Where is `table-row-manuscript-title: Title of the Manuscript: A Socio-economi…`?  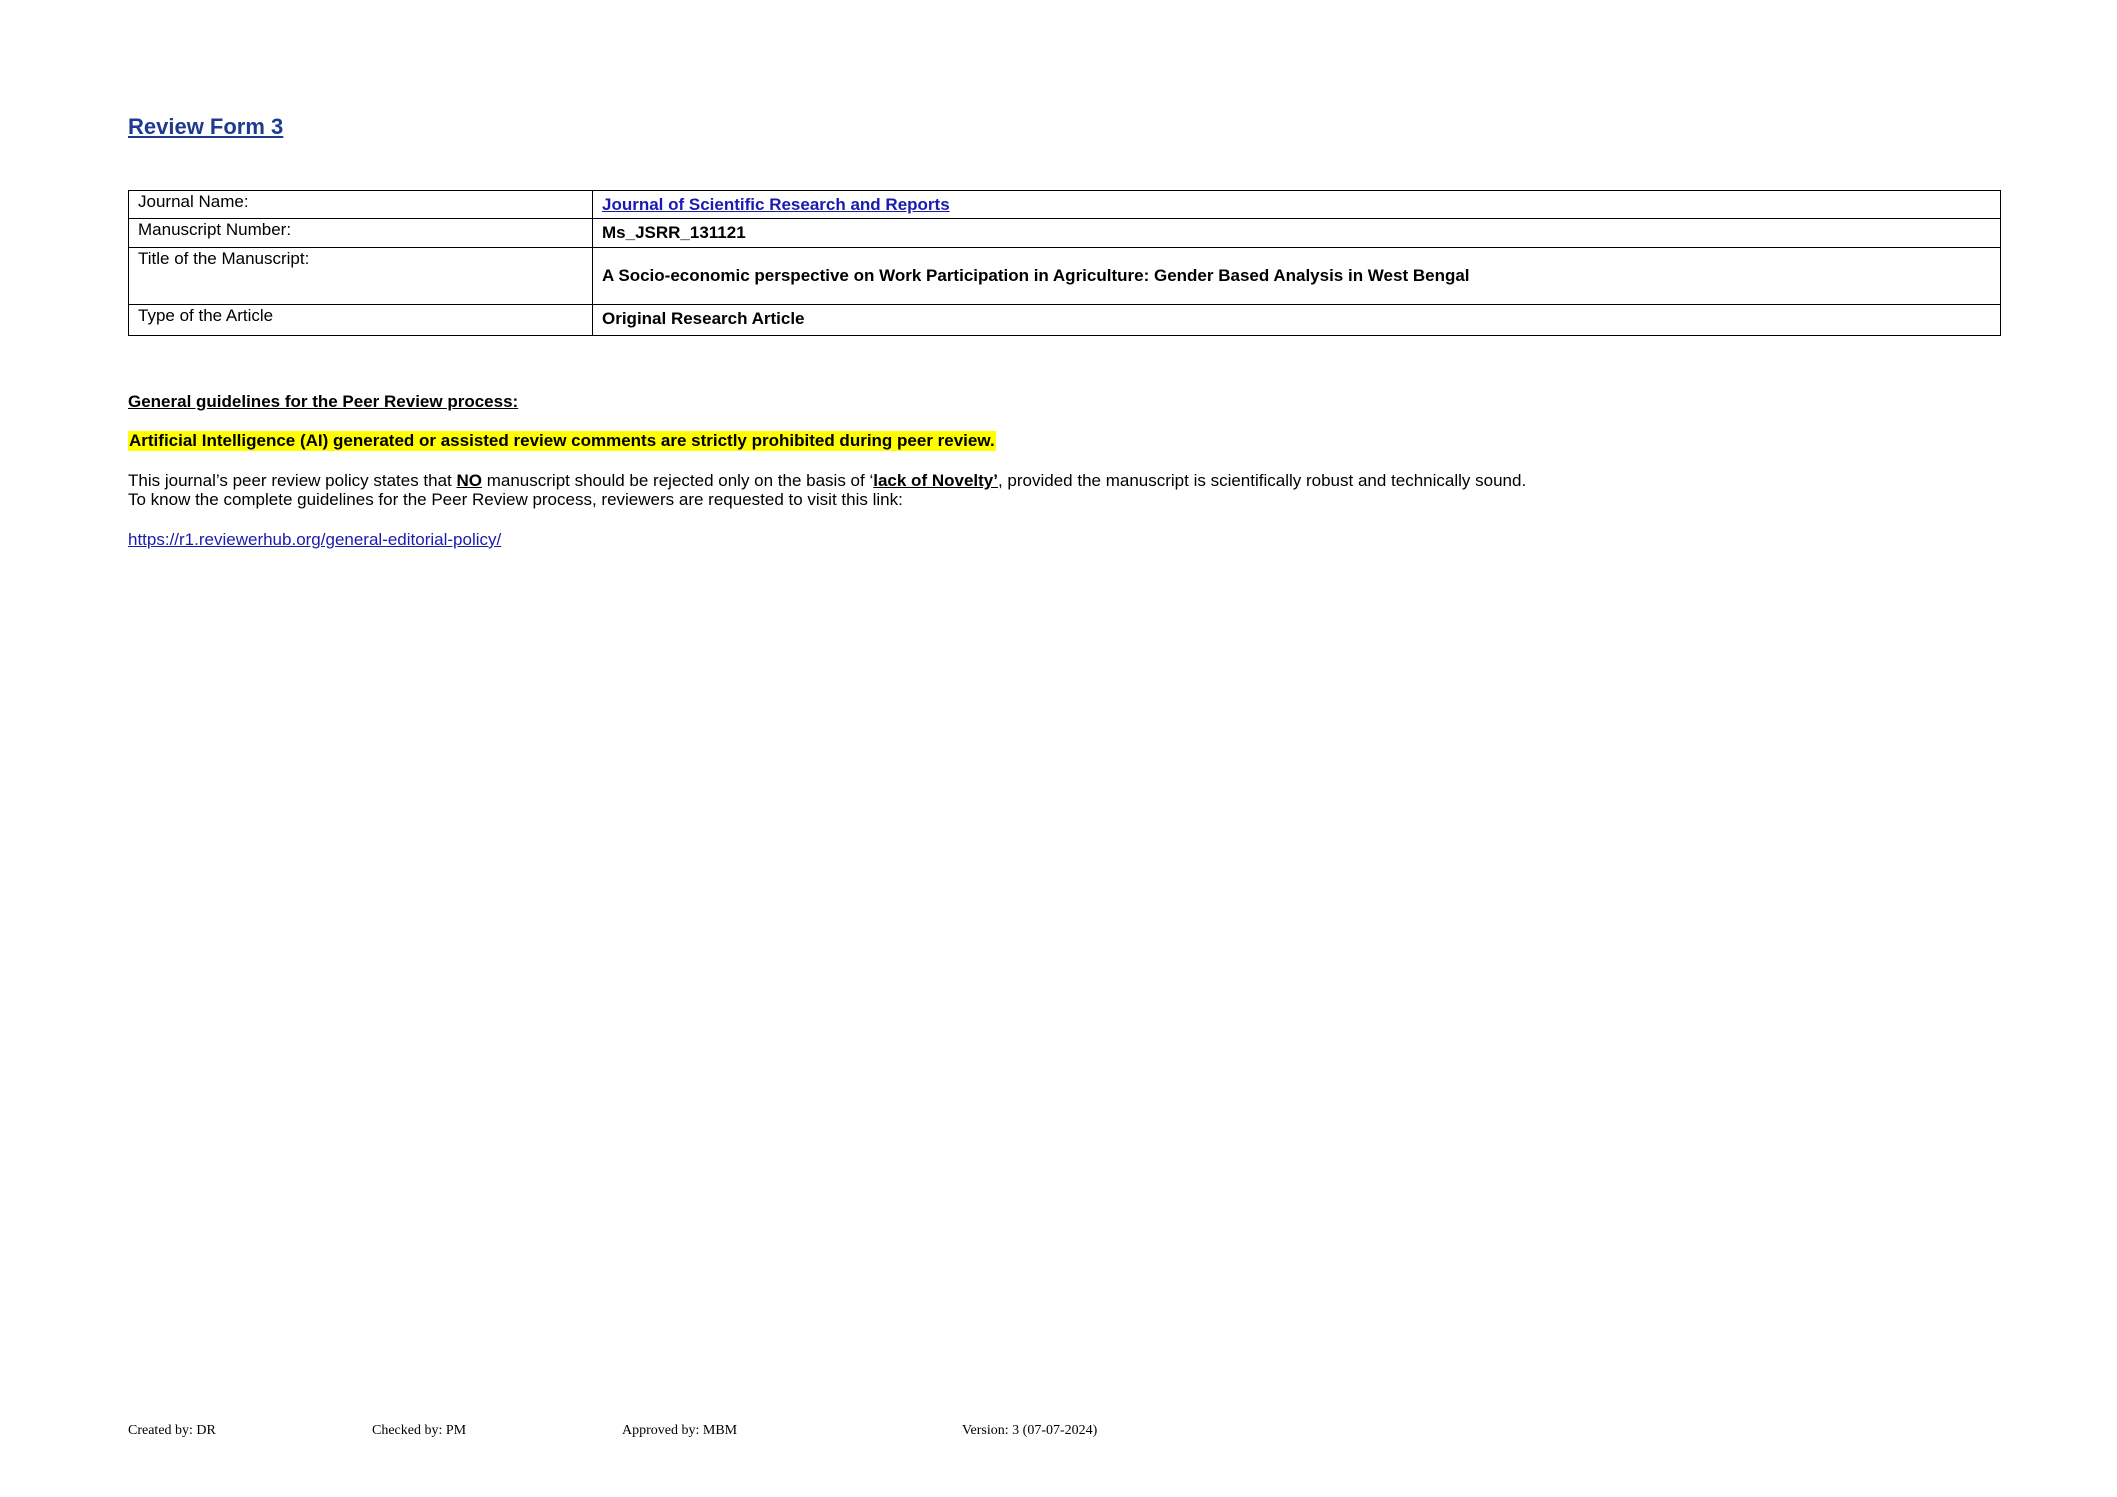
table-row-manuscript-title: Title of the Manuscript: A Socio-economi… is located at coordinates (1064, 276).